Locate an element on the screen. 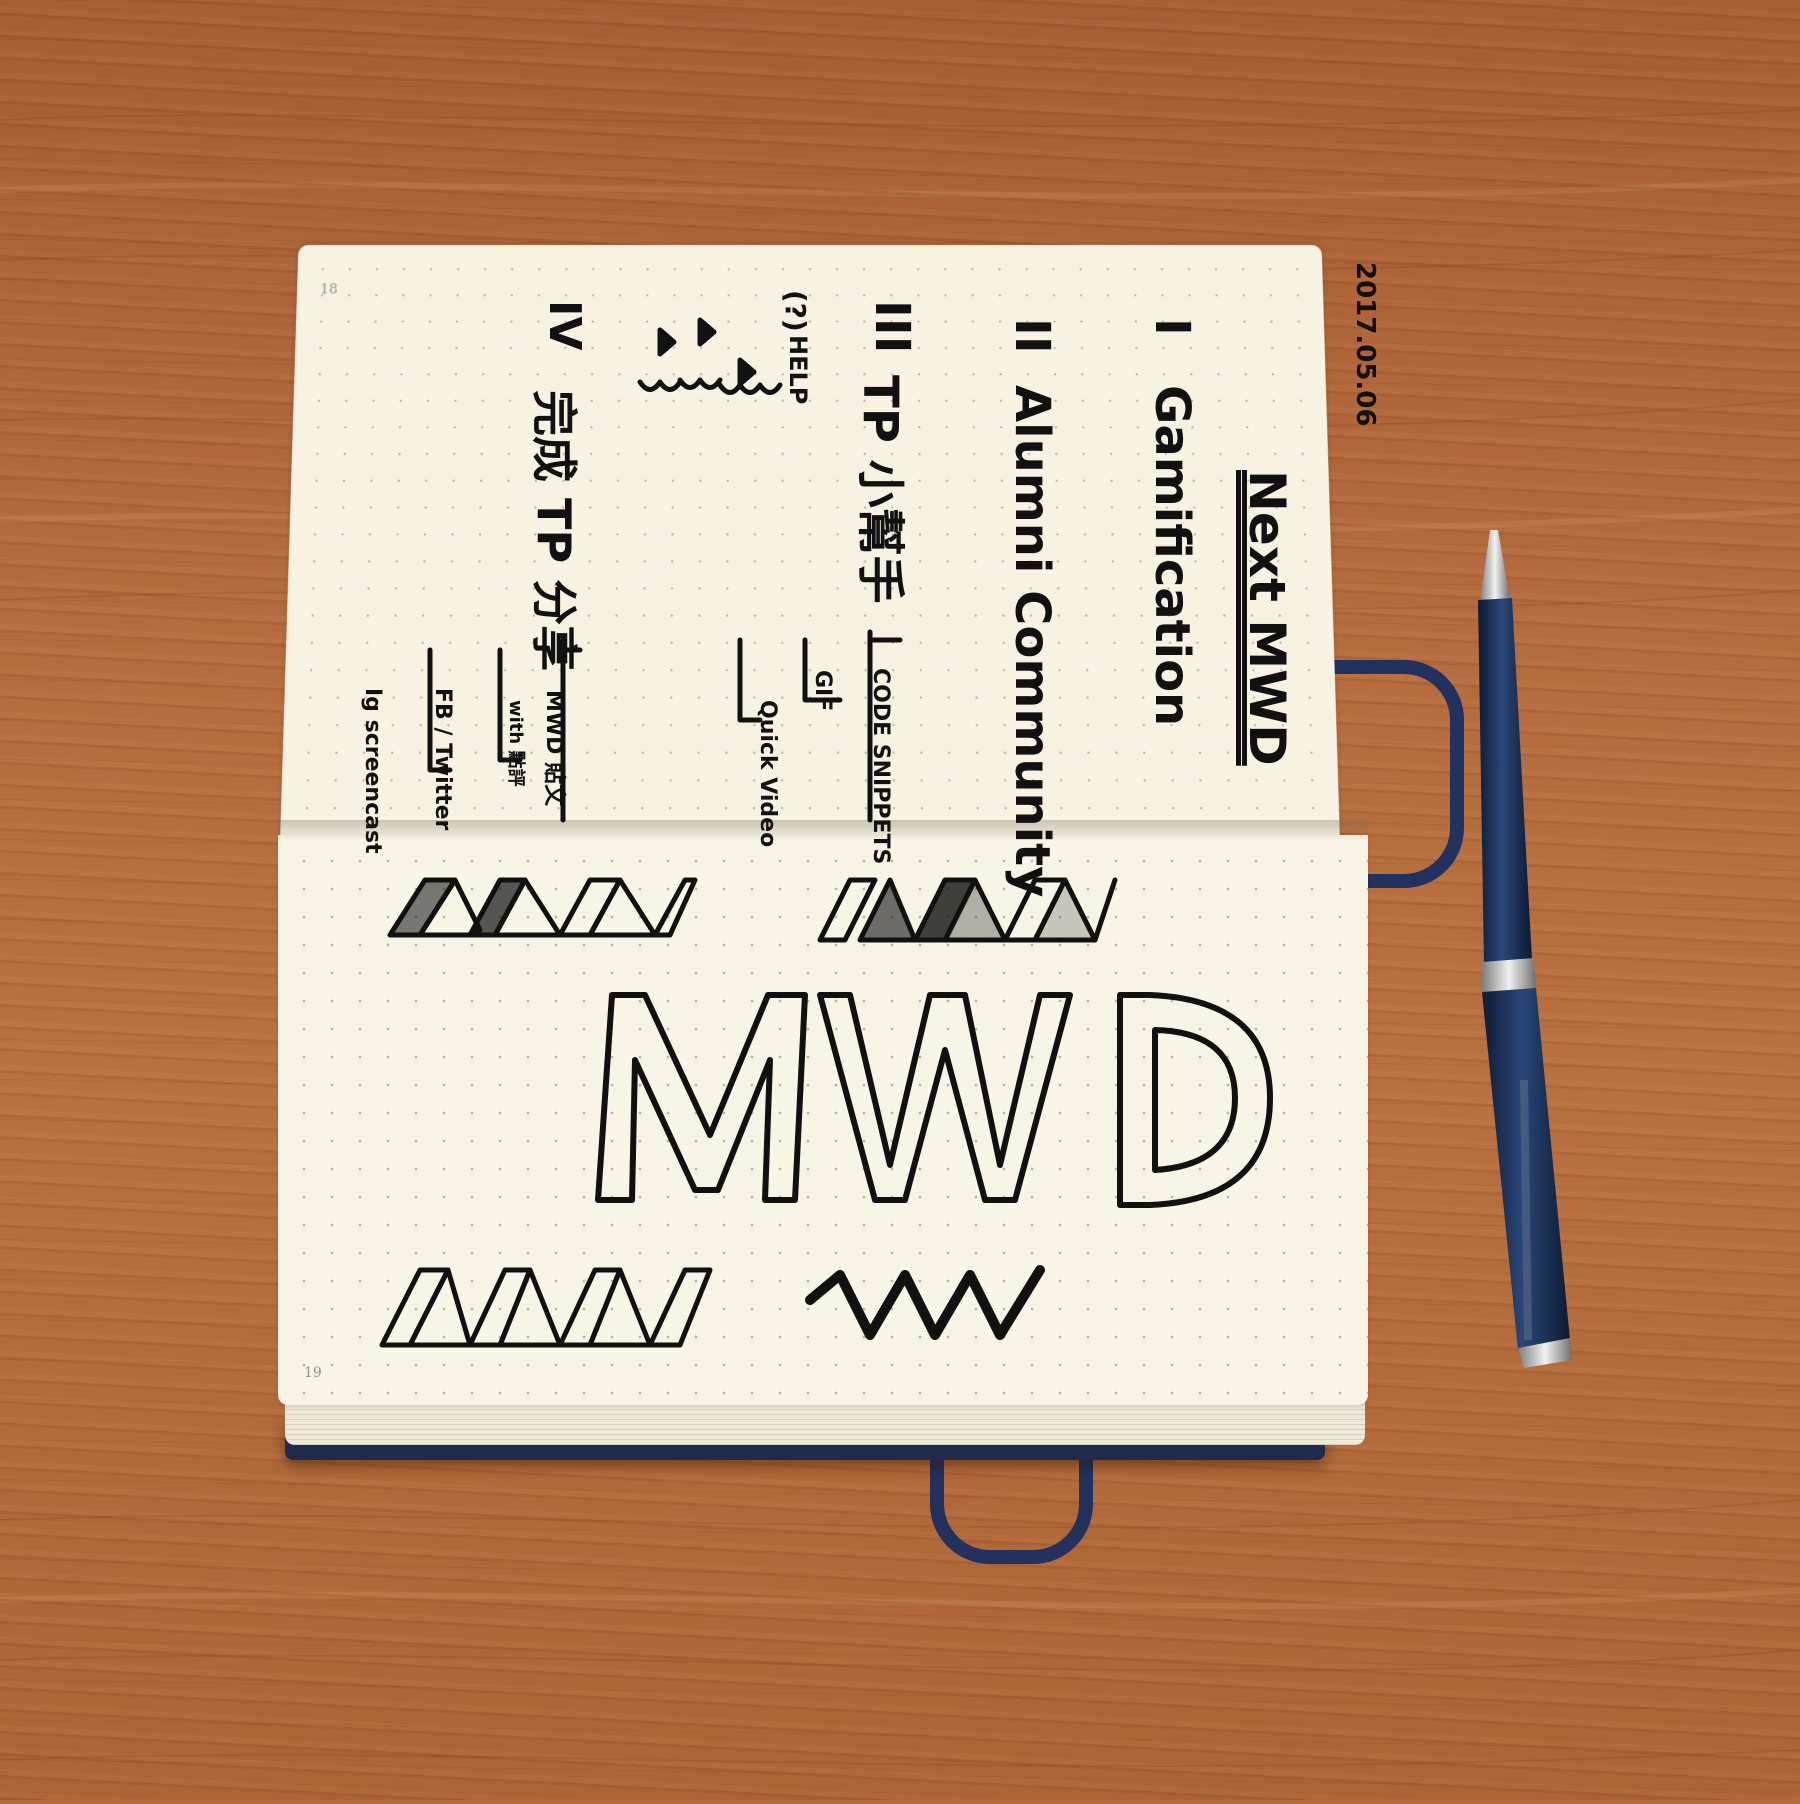 Image resolution: width=1800 pixels, height=1804 pixels. numeral-1: I is located at coordinates (1172, 327).